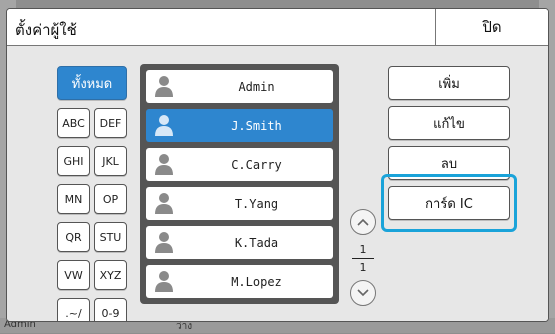  I want to click on add-user-button: เพิ่ม, so click(449, 83).